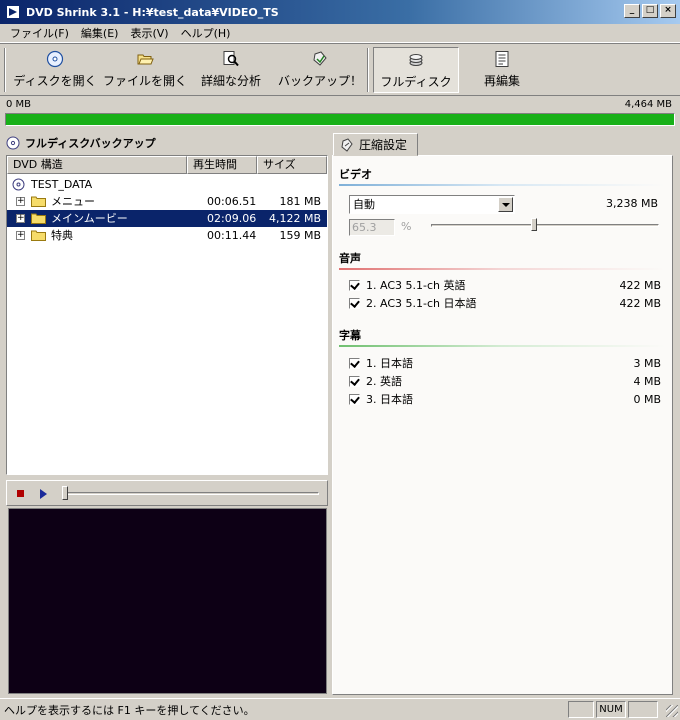 The image size is (680, 720). What do you see at coordinates (206, 33) in the screenshot?
I see `menu-help: ヘルプ(H)` at bounding box center [206, 33].